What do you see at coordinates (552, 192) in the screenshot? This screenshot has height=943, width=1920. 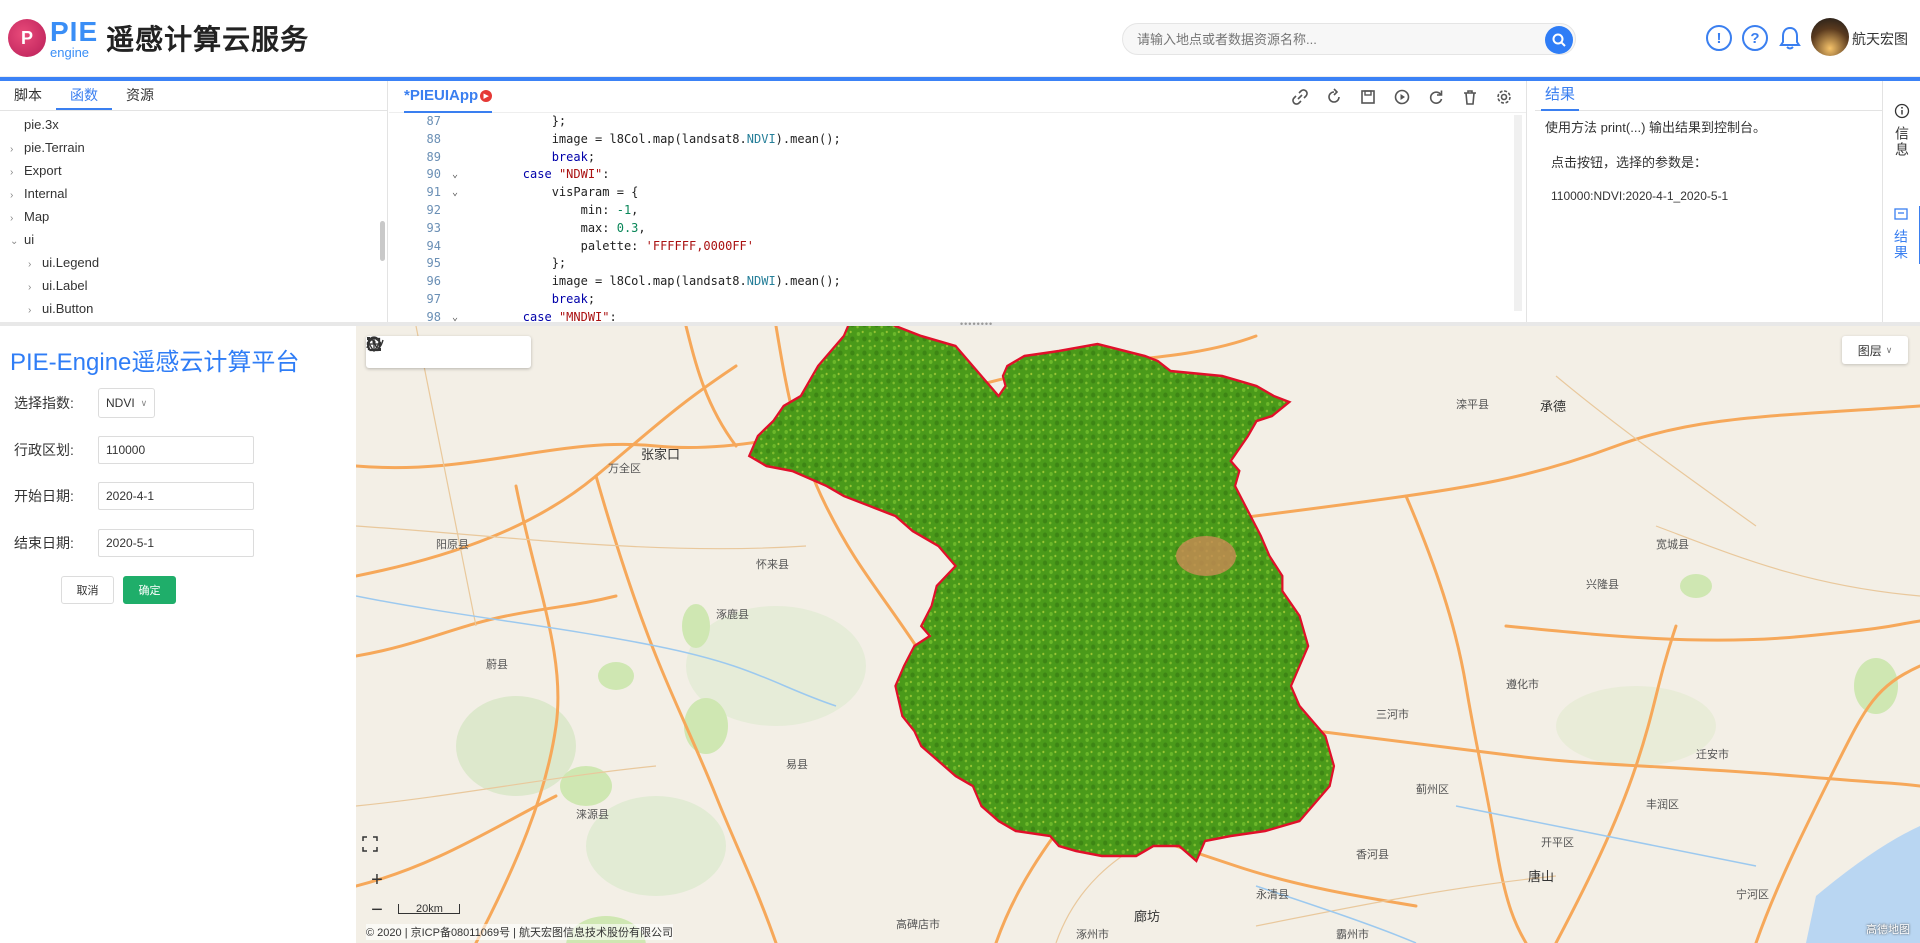 I see `code-text: visParam = {` at bounding box center [552, 192].